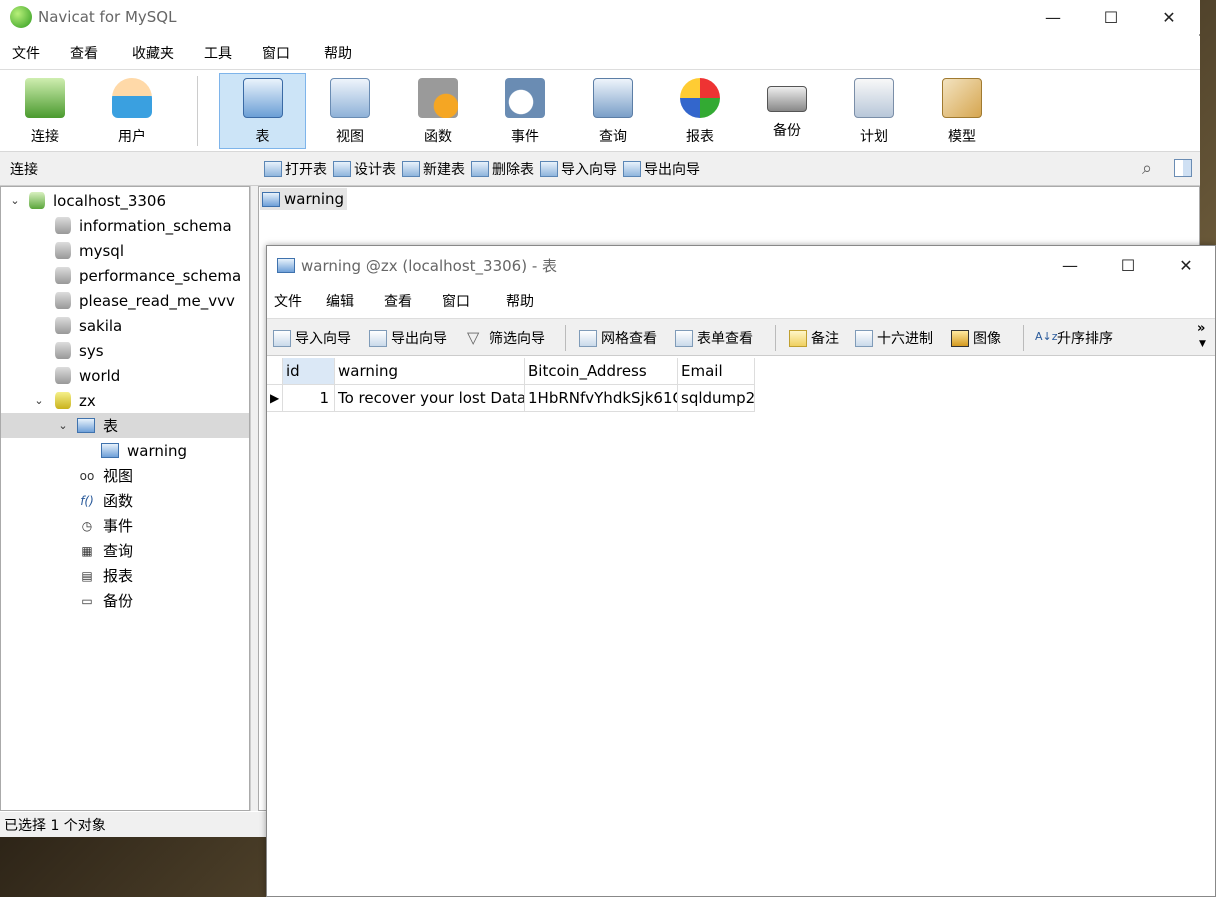  Describe the element at coordinates (430, 371) in the screenshot. I see `column-header-warning: warning` at that location.